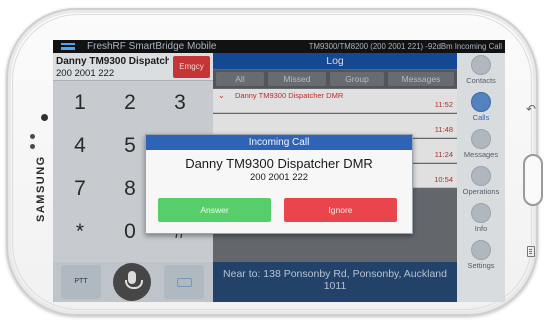 The width and height of the screenshot is (544, 324). I want to click on front-camera, so click(44, 117).